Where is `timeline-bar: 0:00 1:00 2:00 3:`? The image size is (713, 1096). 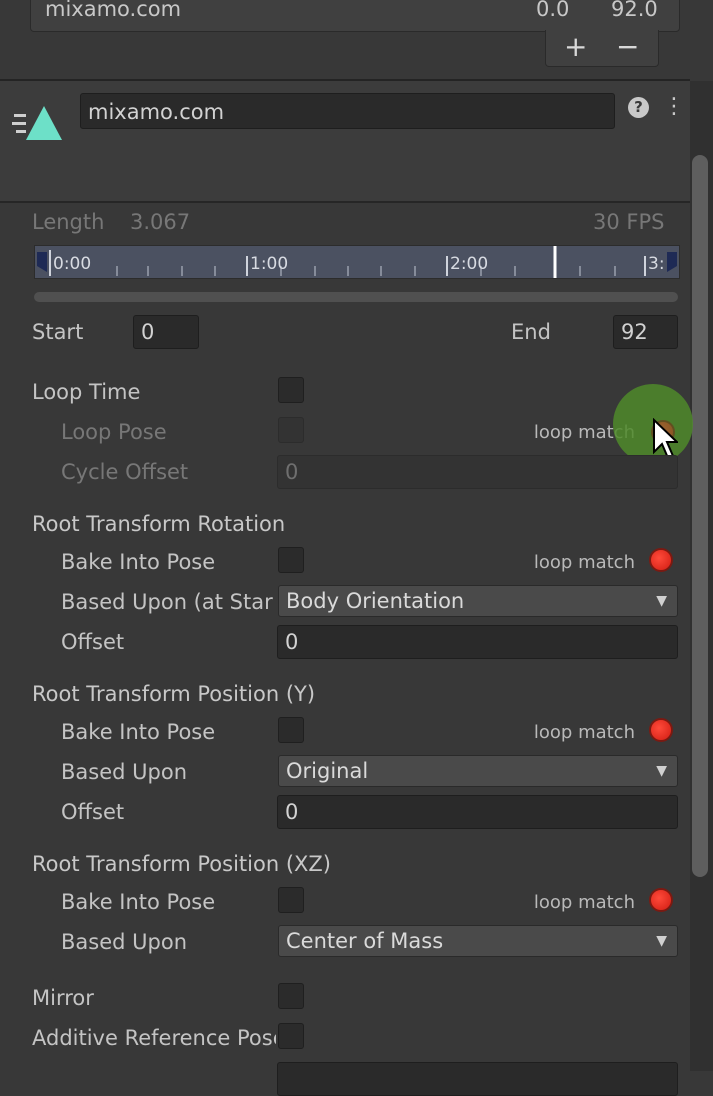
timeline-bar: 0:00 1:00 2:00 3: is located at coordinates (357, 262).